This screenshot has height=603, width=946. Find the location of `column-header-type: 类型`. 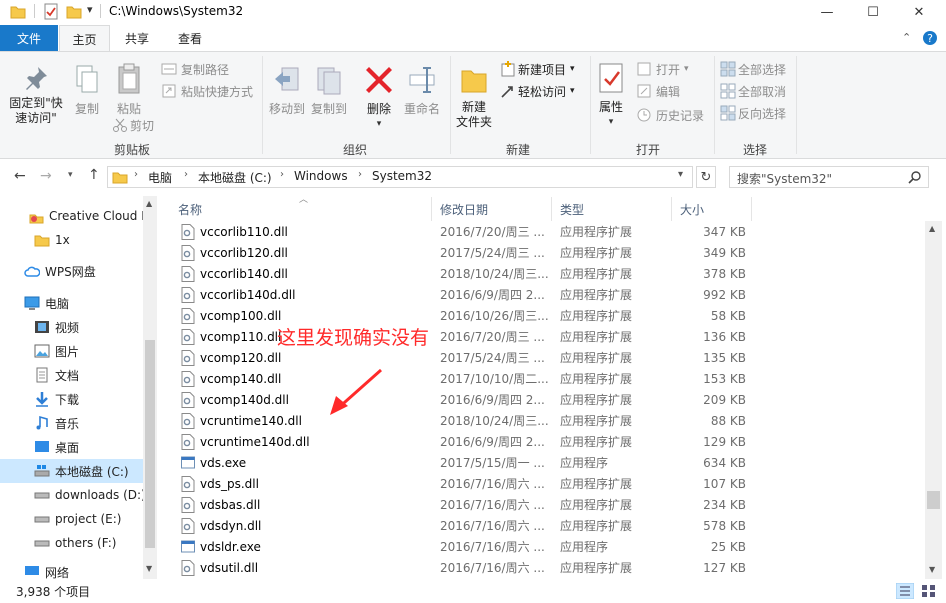

column-header-type: 类型 is located at coordinates (612, 209).